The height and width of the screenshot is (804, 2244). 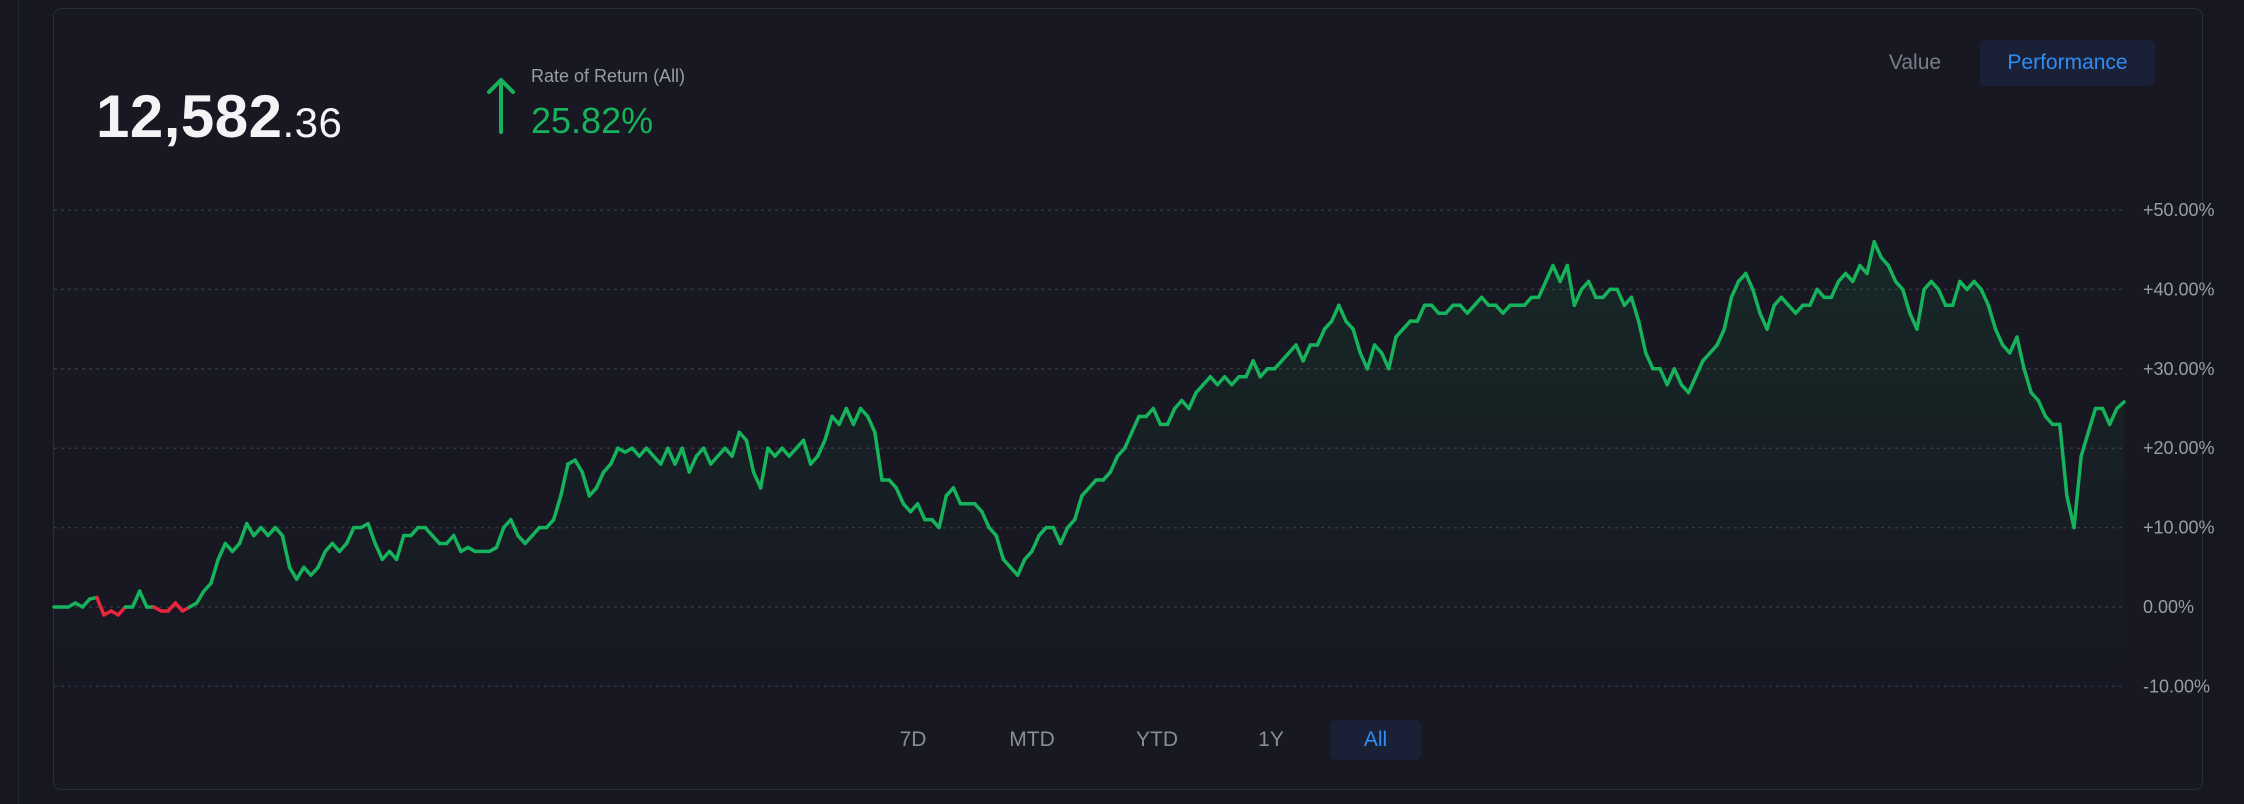 What do you see at coordinates (2179, 369) in the screenshot?
I see `y-tick-label: +30.00%` at bounding box center [2179, 369].